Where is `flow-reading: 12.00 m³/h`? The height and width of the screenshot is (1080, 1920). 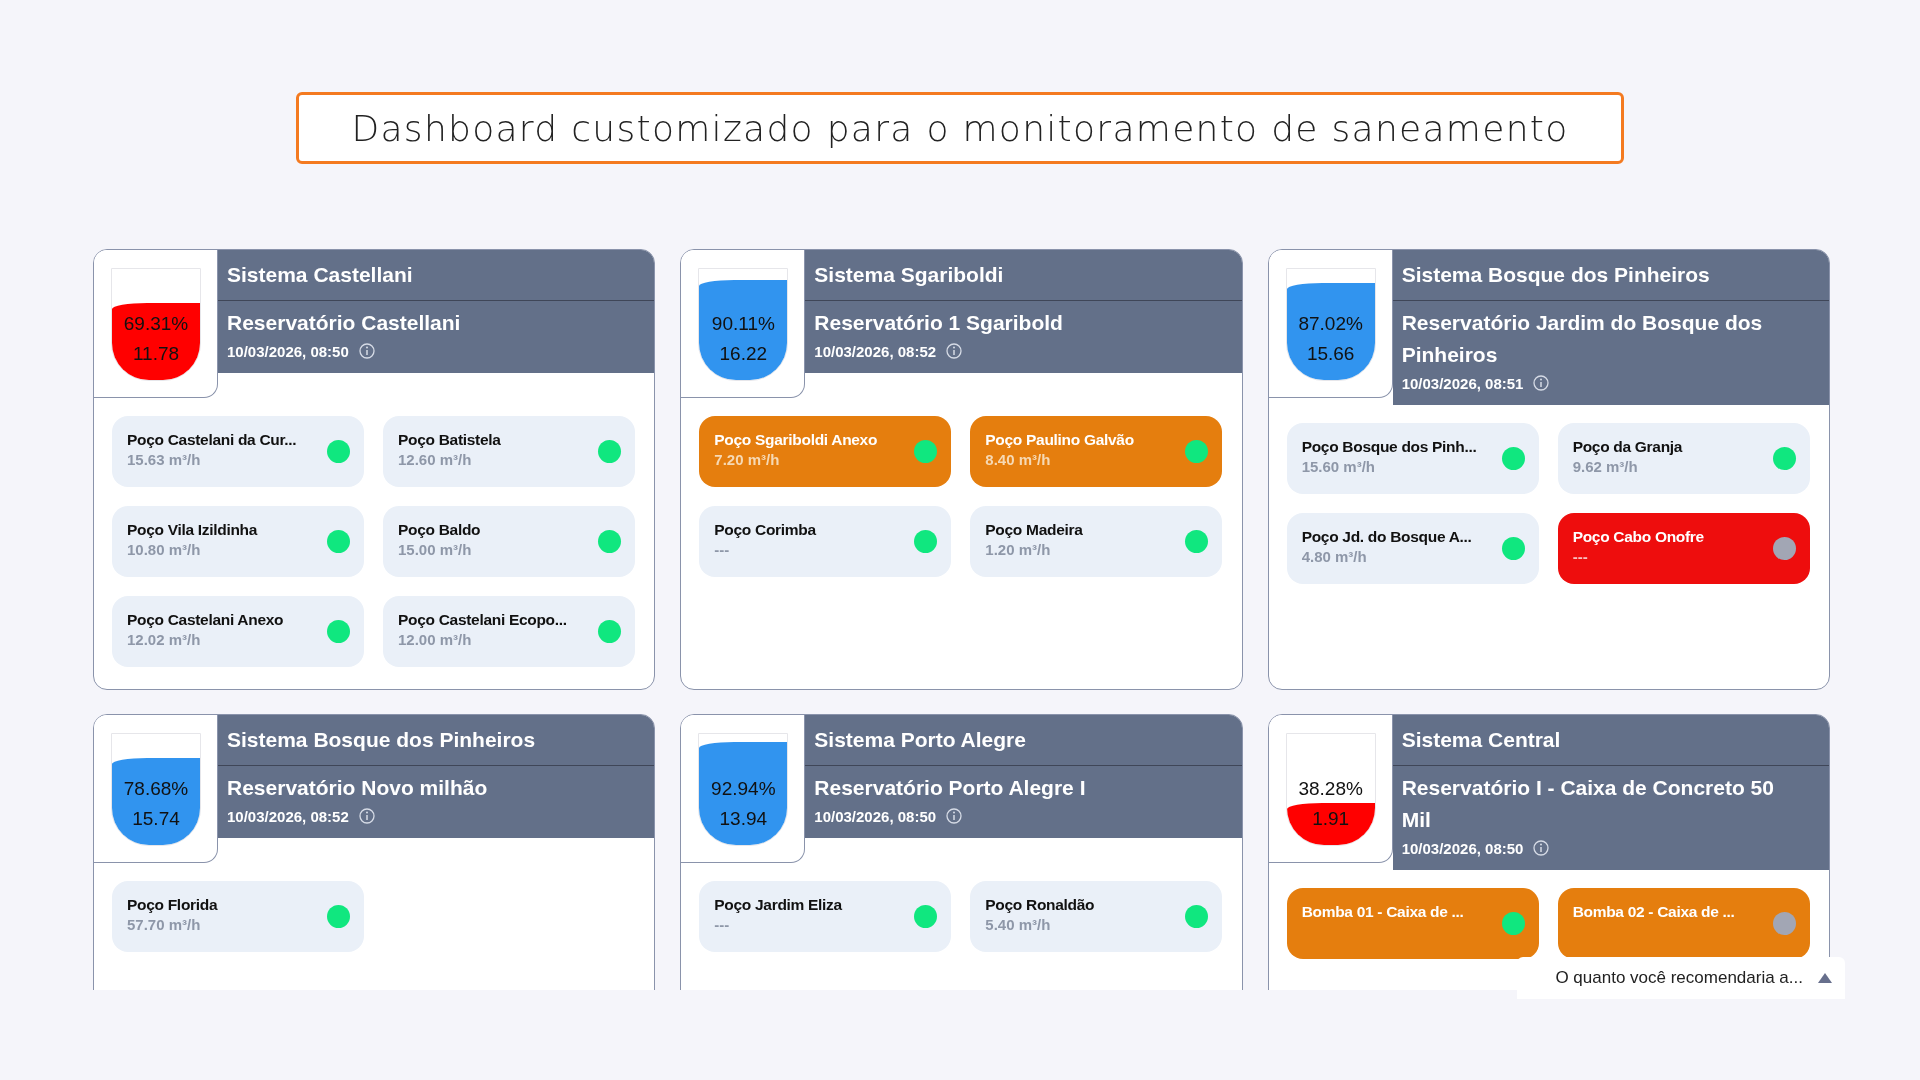
flow-reading: 12.00 m³/h is located at coordinates (435, 639).